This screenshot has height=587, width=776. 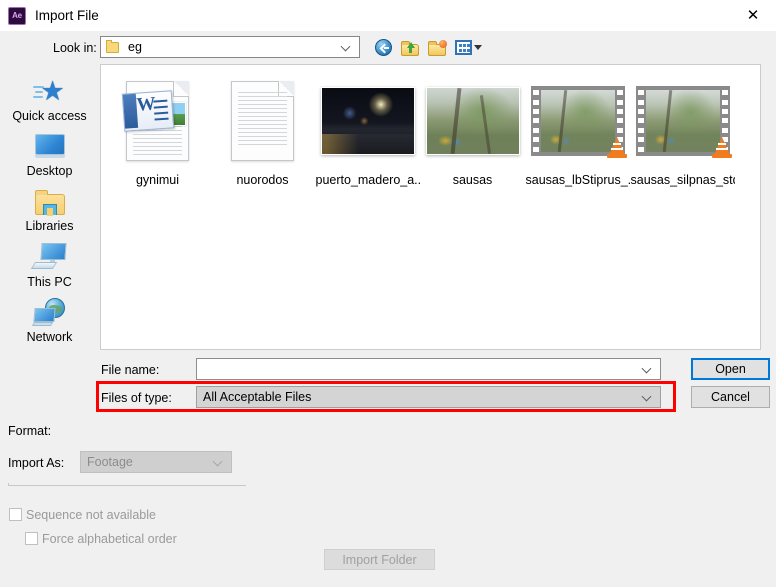 I want to click on sidebar-item-label: Libraries, so click(x=49, y=226).